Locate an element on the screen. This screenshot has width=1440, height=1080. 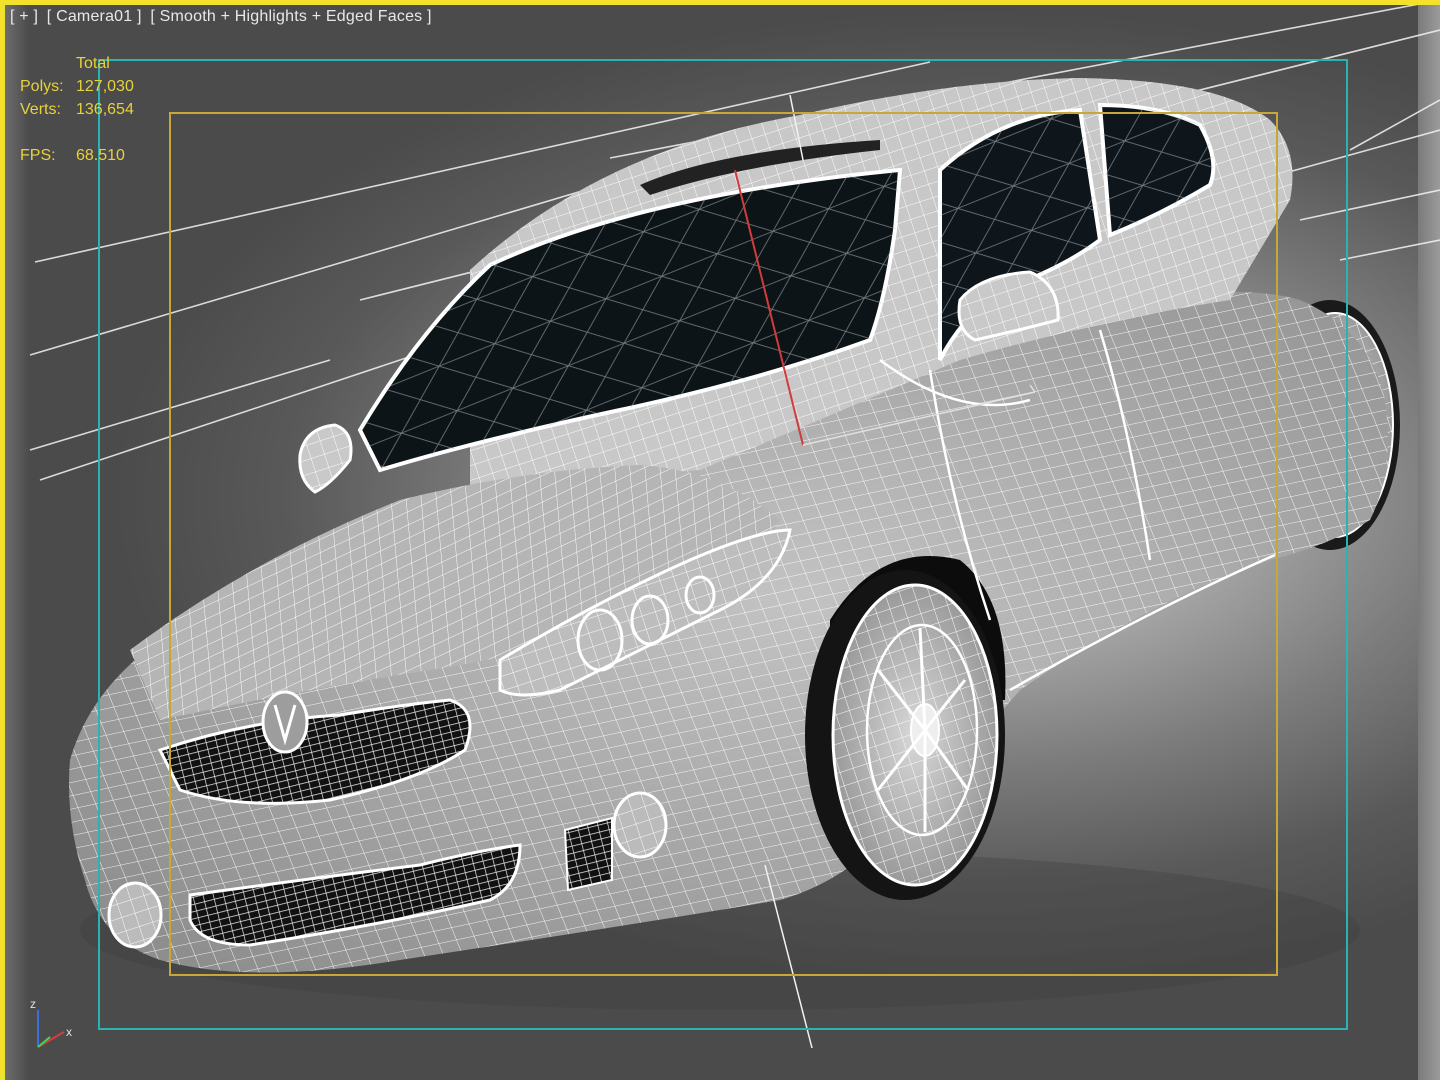
stats-header: Total is located at coordinates (93, 63).